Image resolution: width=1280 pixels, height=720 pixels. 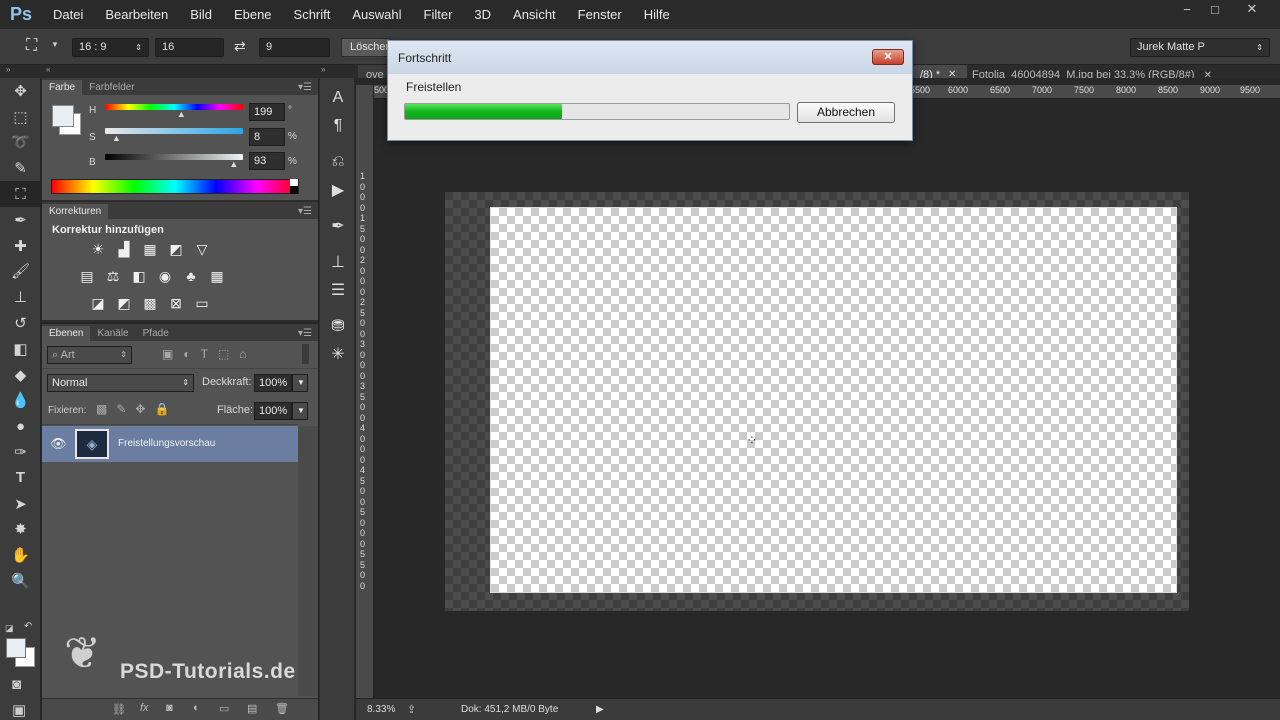 I want to click on b-input: 93, so click(x=267, y=161).